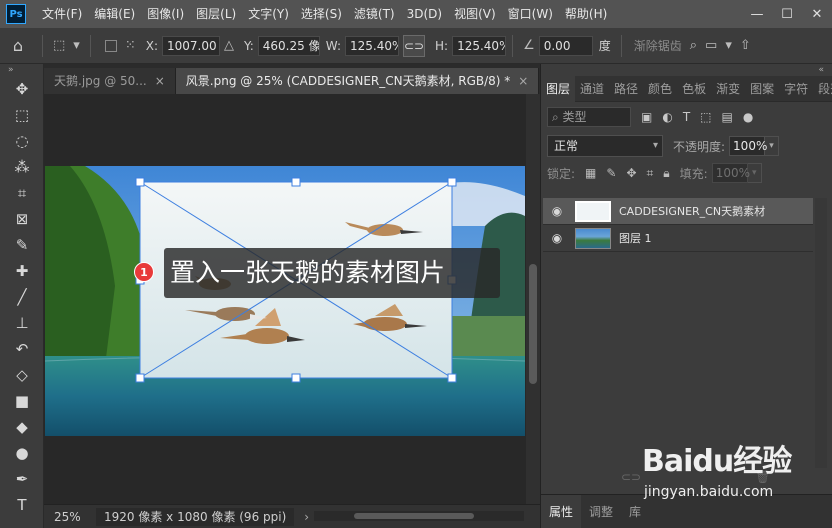 The height and width of the screenshot is (528, 832). I want to click on layer-row-layer1: ◉ 图层 1, so click(678, 238).